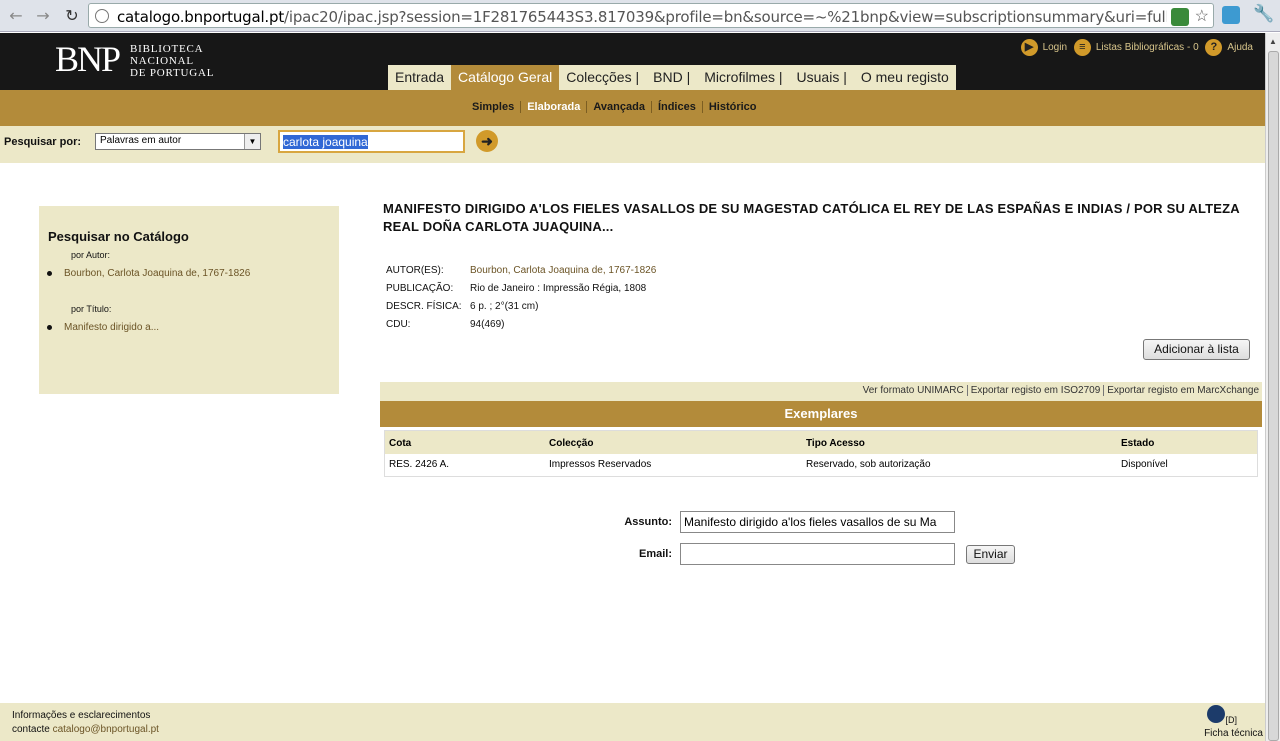 Image resolution: width=1280 pixels, height=741 pixels. Describe the element at coordinates (563, 274) in the screenshot. I see `author-value-link: Bourbon, Carlota Joaquina de, 1767-1826` at that location.